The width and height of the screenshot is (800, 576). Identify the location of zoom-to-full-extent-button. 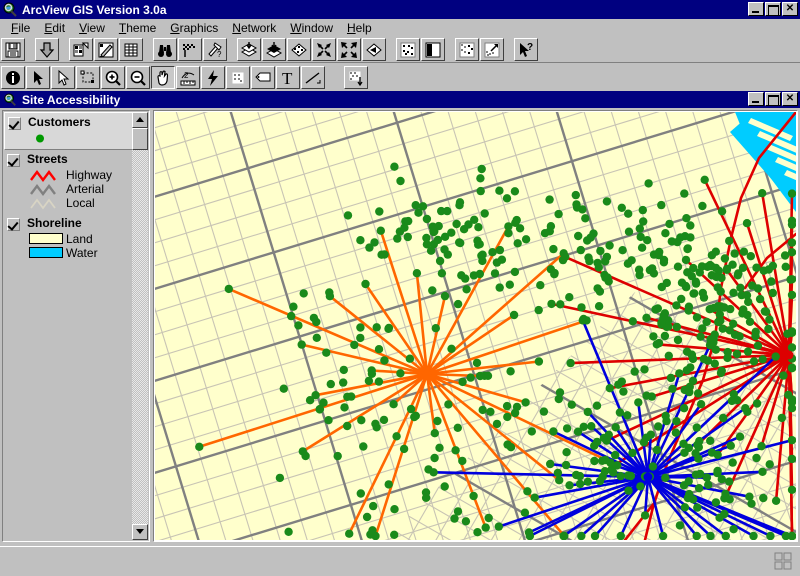
(299, 49).